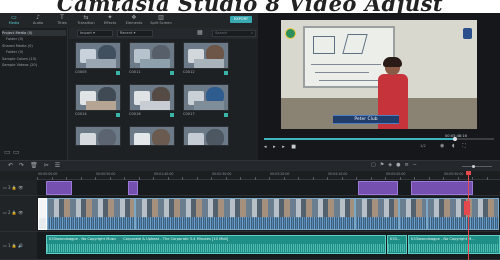 This screenshot has width=500, height=260. I want to click on media-tile: C0014, so click(98, 101).